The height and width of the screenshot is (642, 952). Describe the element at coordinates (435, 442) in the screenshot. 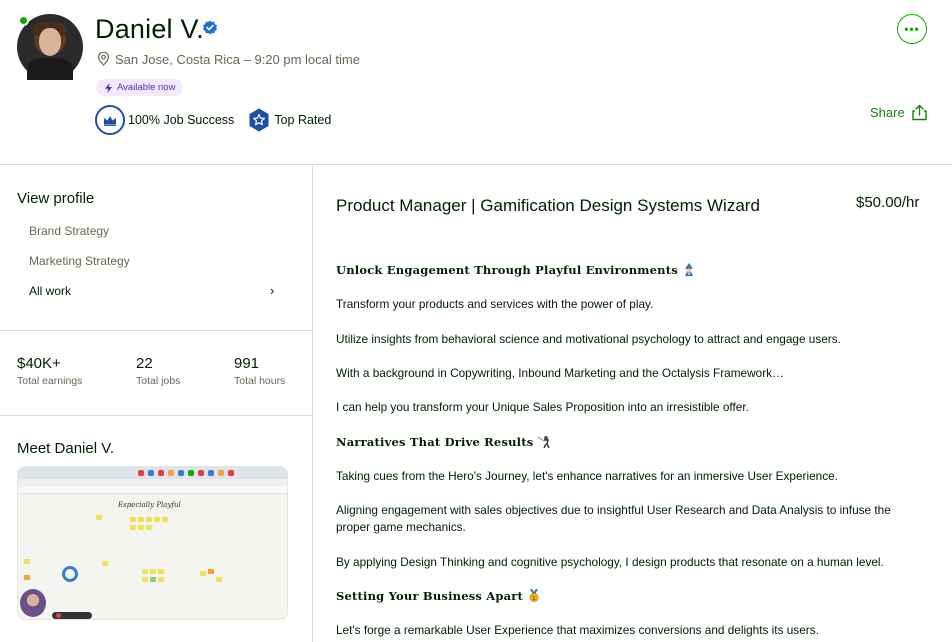

I see `section-heading-text: Narratives That Drive Results` at that location.